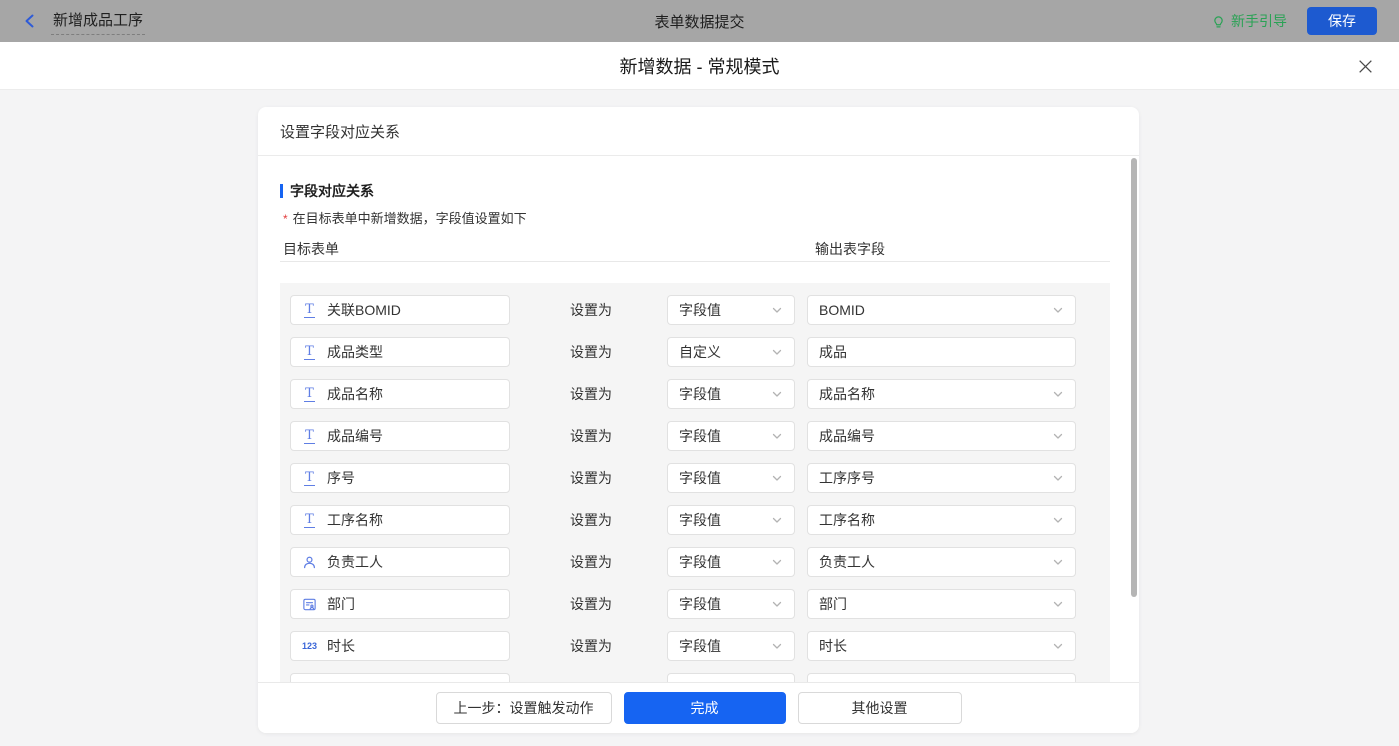 The width and height of the screenshot is (1399, 746). Describe the element at coordinates (355, 520) in the screenshot. I see `target-field-label: 工序名称` at that location.